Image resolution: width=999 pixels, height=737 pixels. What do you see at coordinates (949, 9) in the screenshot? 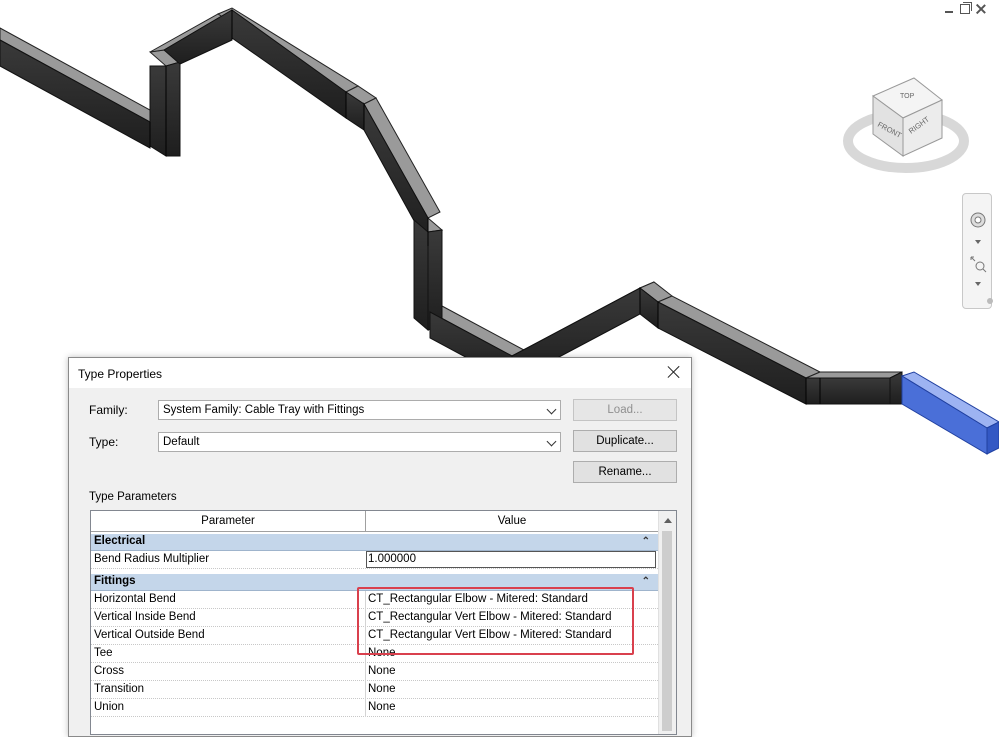
I see `minimize-icon` at bounding box center [949, 9].